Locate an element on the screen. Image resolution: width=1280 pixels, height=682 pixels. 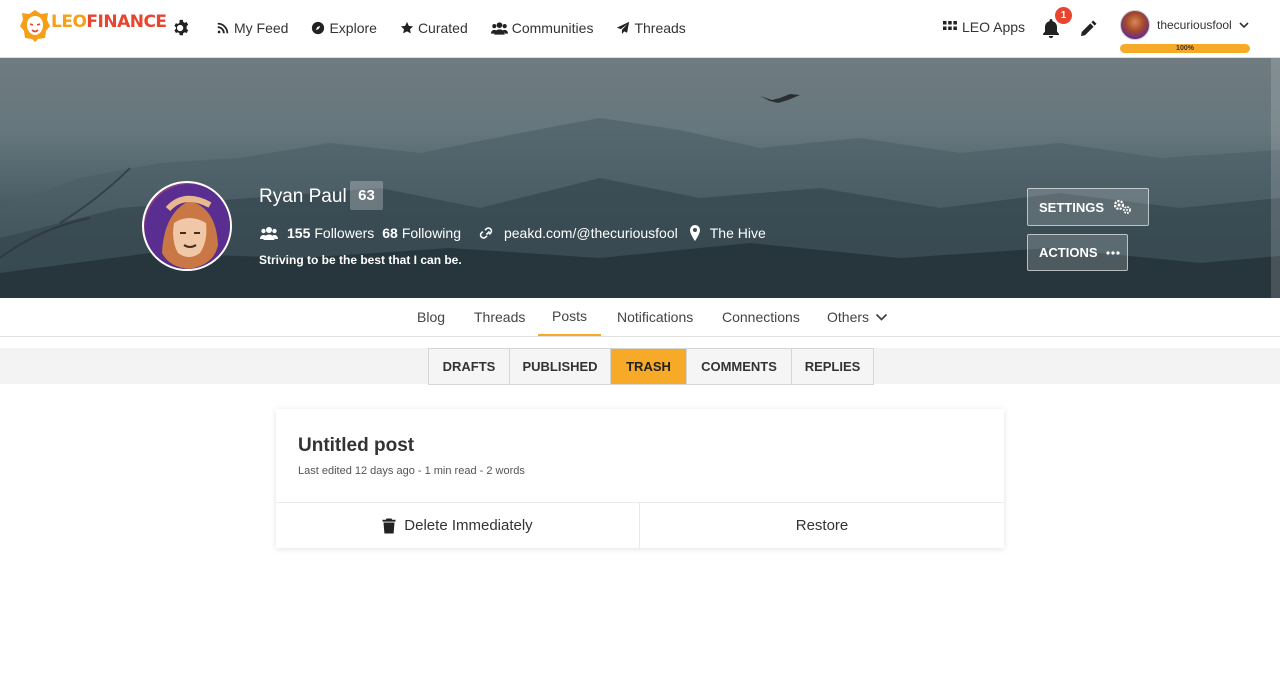
subtab-published: PUBLISHED is located at coordinates (560, 366).